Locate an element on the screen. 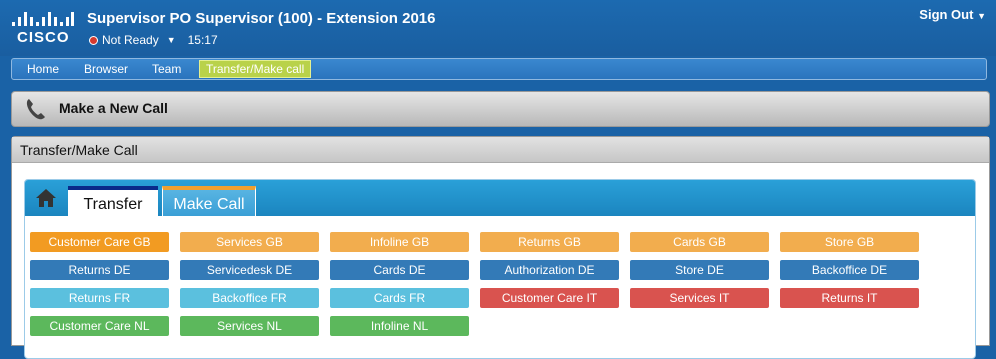 This screenshot has width=996, height=359. nav-bar: Home Browser Team Transfer/Make call is located at coordinates (499, 69).